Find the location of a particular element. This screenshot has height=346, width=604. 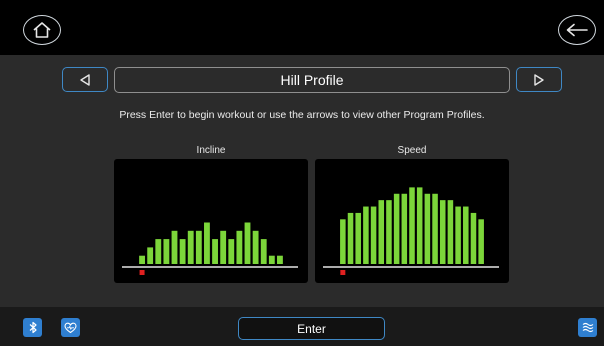

previous-program-button is located at coordinates (85, 79).